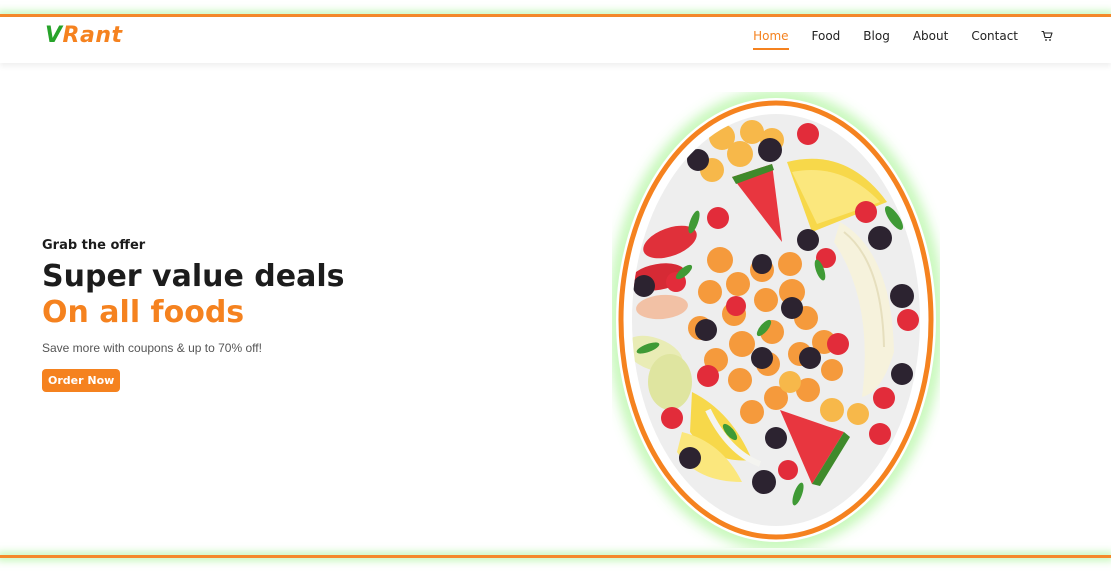  I want to click on brand-logo: VRant, so click(84, 35).